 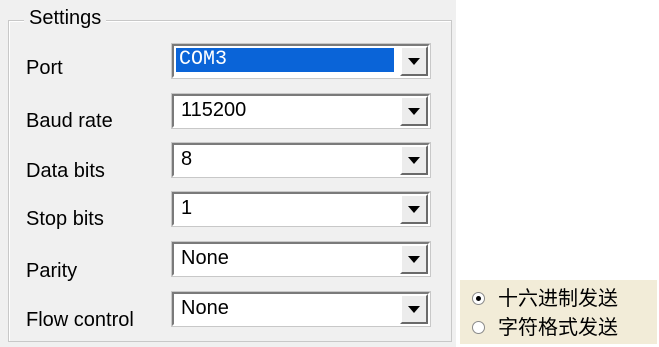 What do you see at coordinates (301, 309) in the screenshot?
I see `flow-control-combobox: None` at bounding box center [301, 309].